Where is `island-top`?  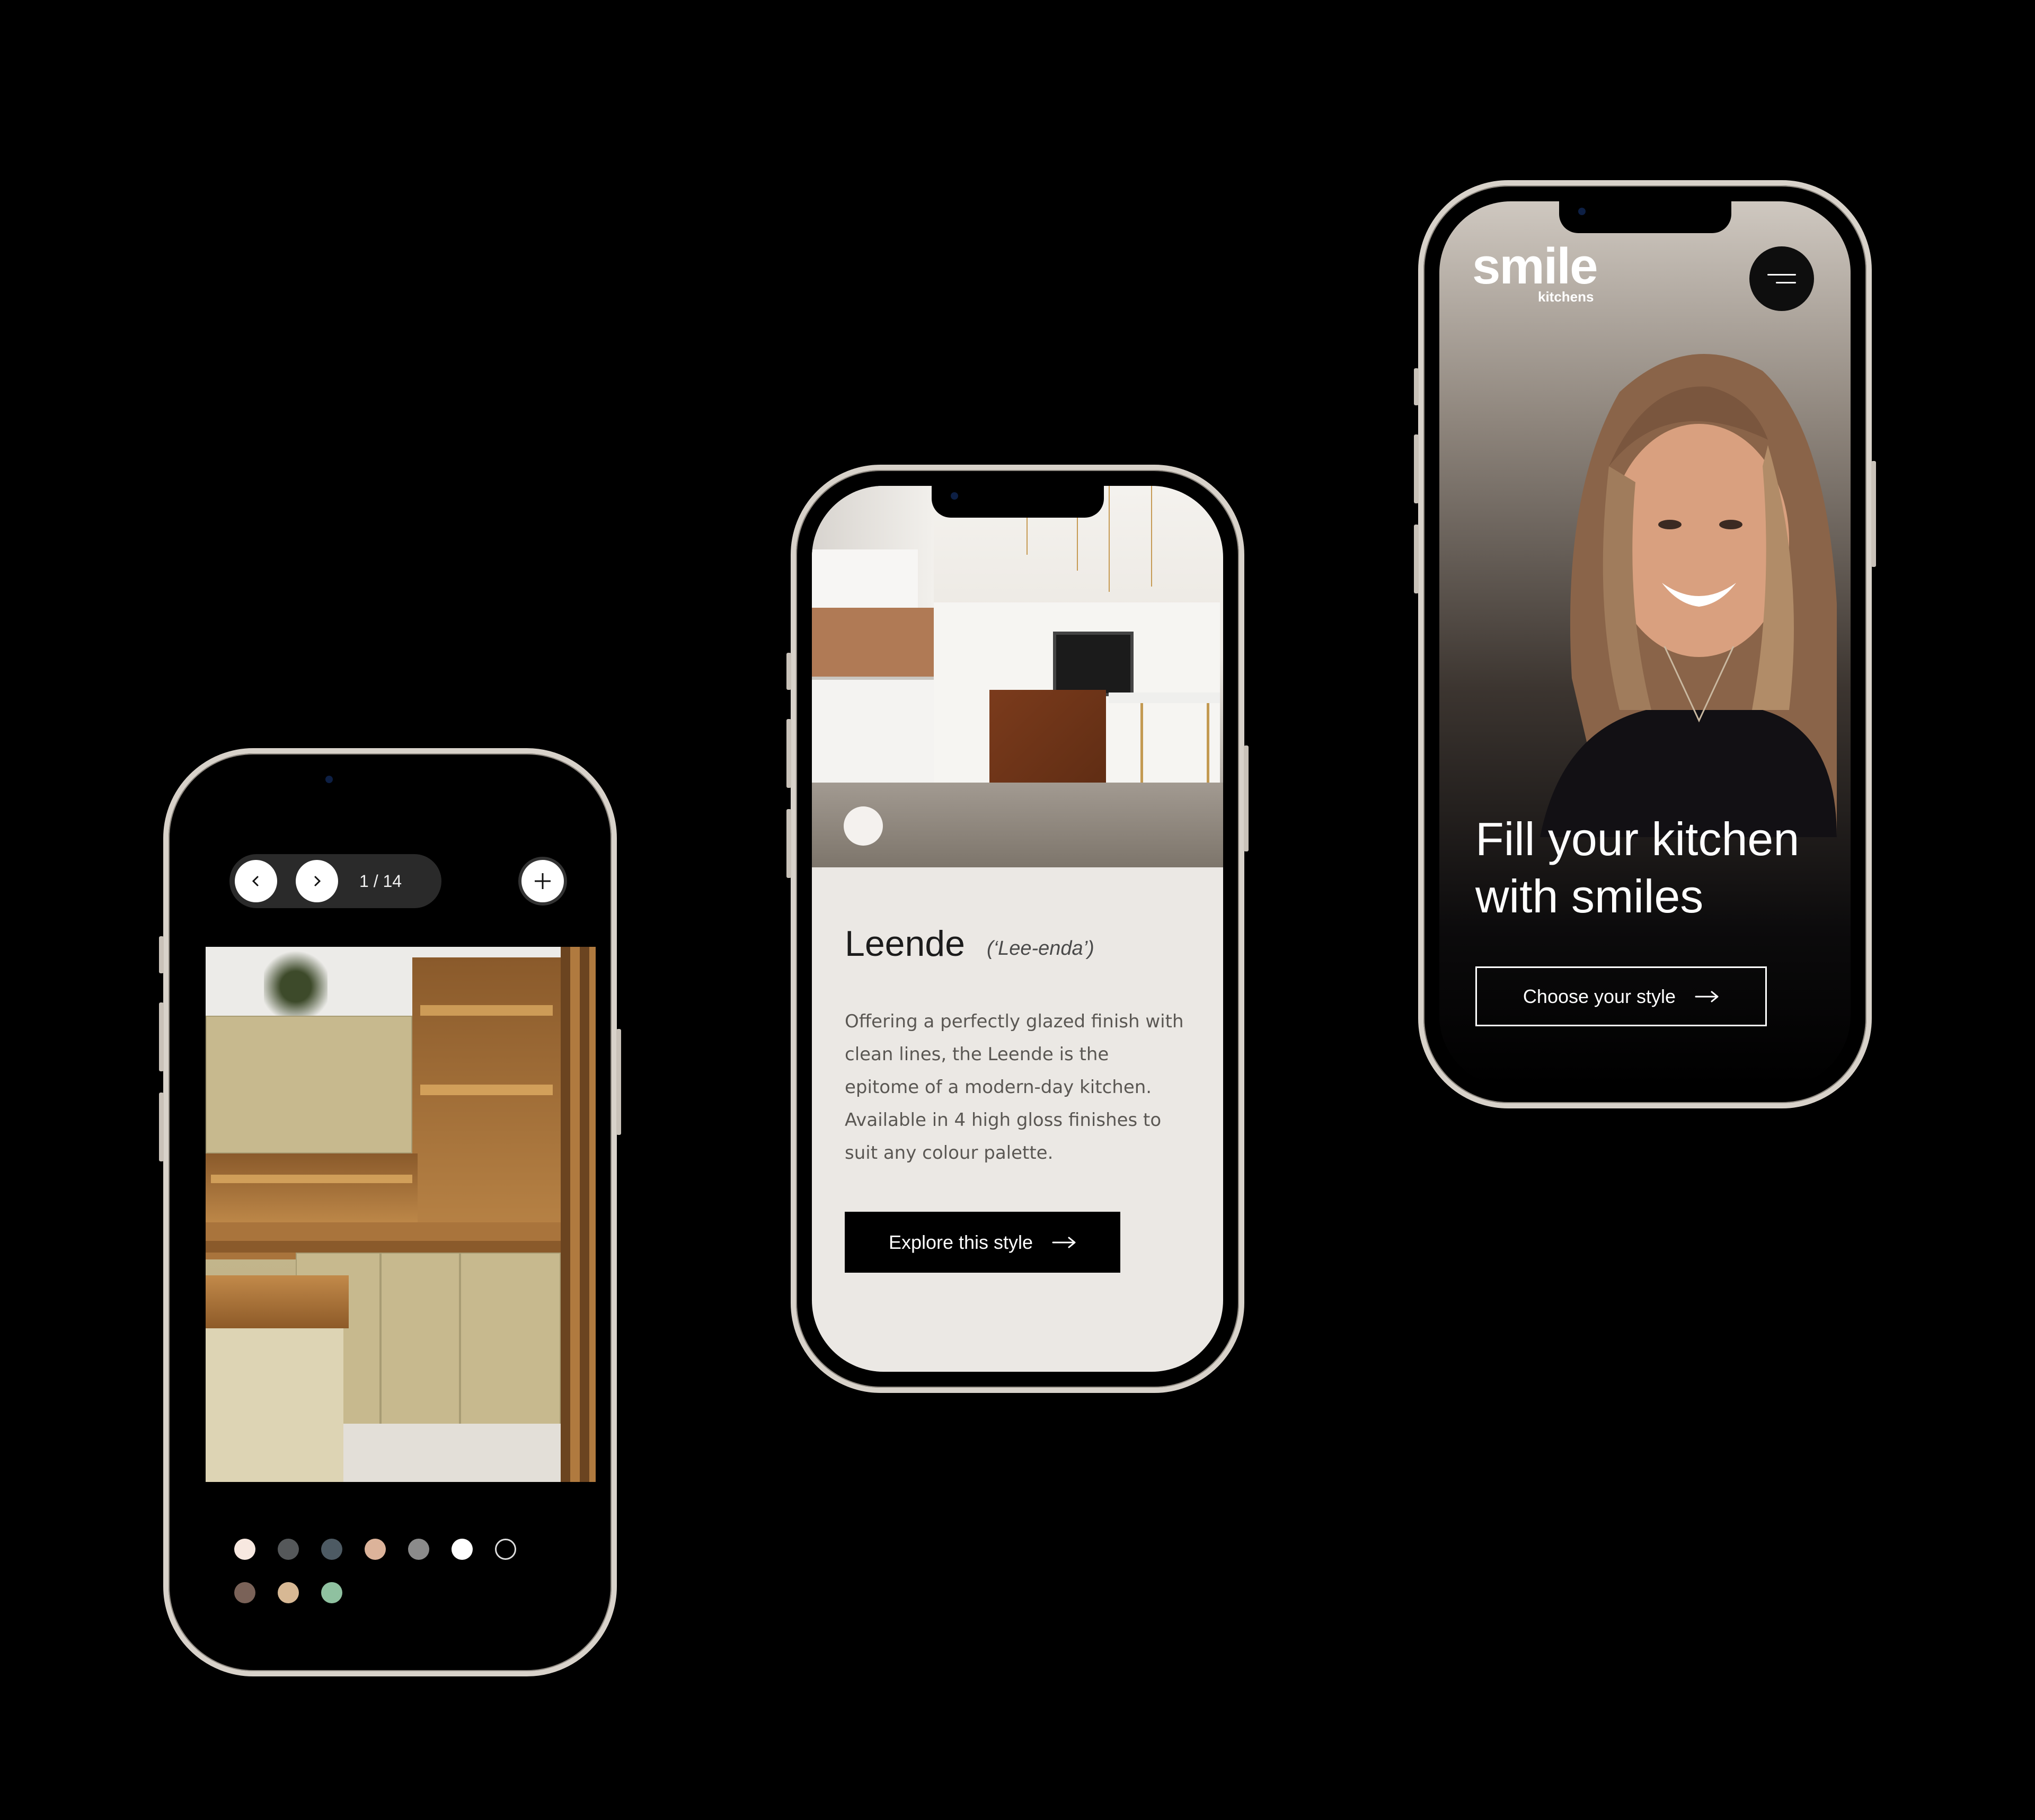
island-top is located at coordinates (1164, 698).